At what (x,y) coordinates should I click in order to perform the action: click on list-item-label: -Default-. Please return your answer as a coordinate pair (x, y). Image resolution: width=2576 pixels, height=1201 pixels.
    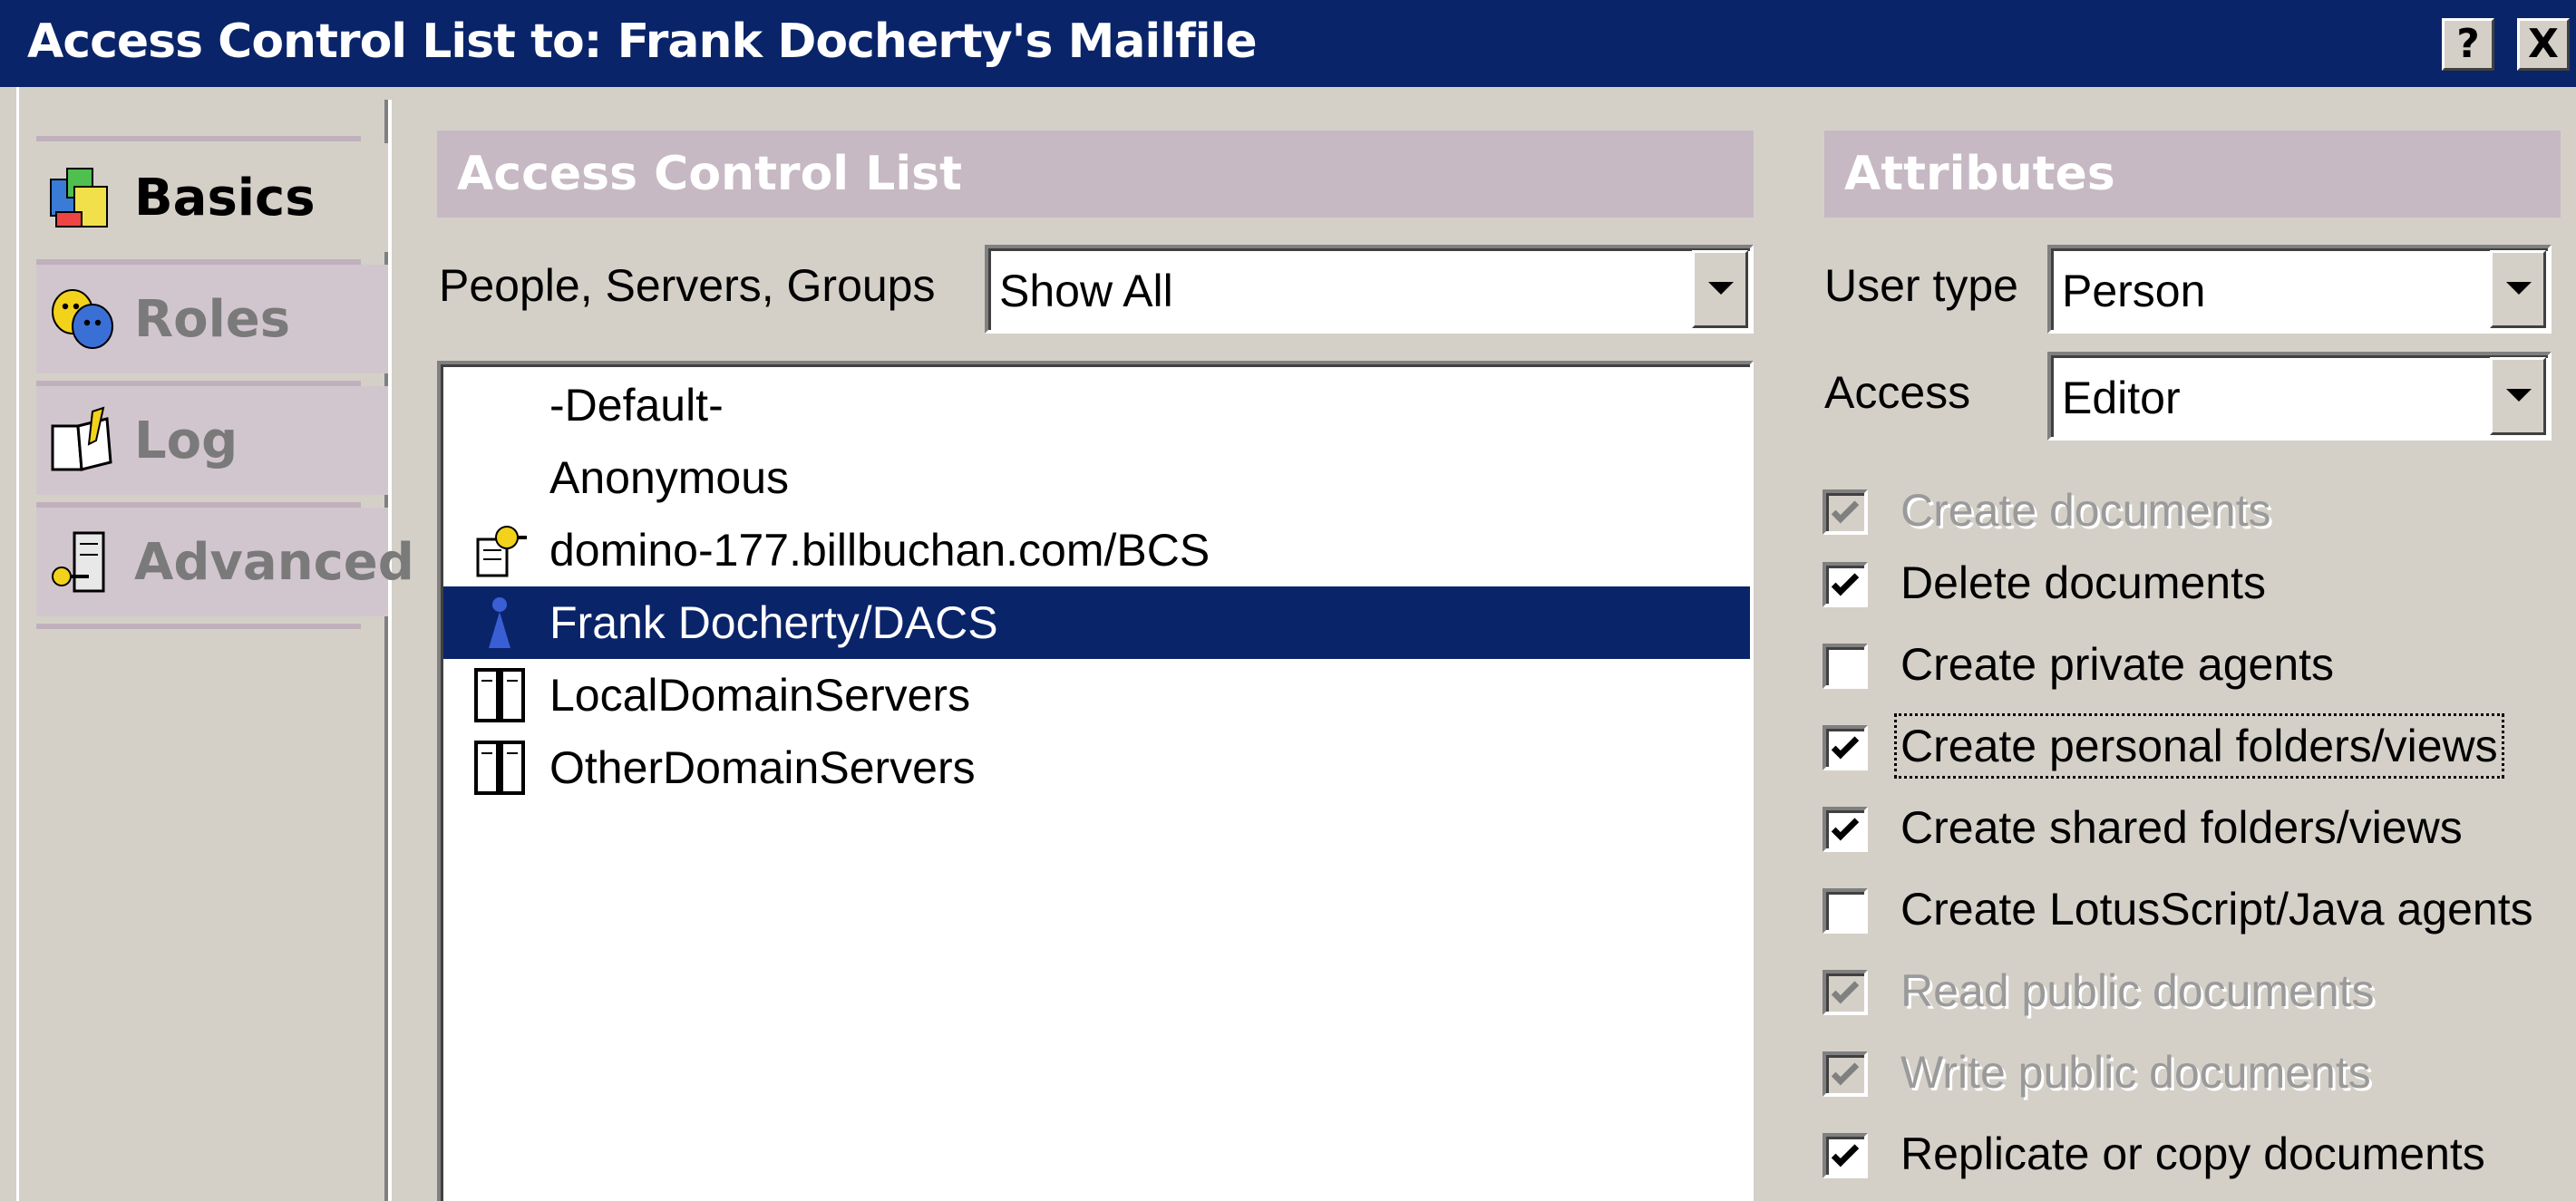
    Looking at the image, I should click on (636, 406).